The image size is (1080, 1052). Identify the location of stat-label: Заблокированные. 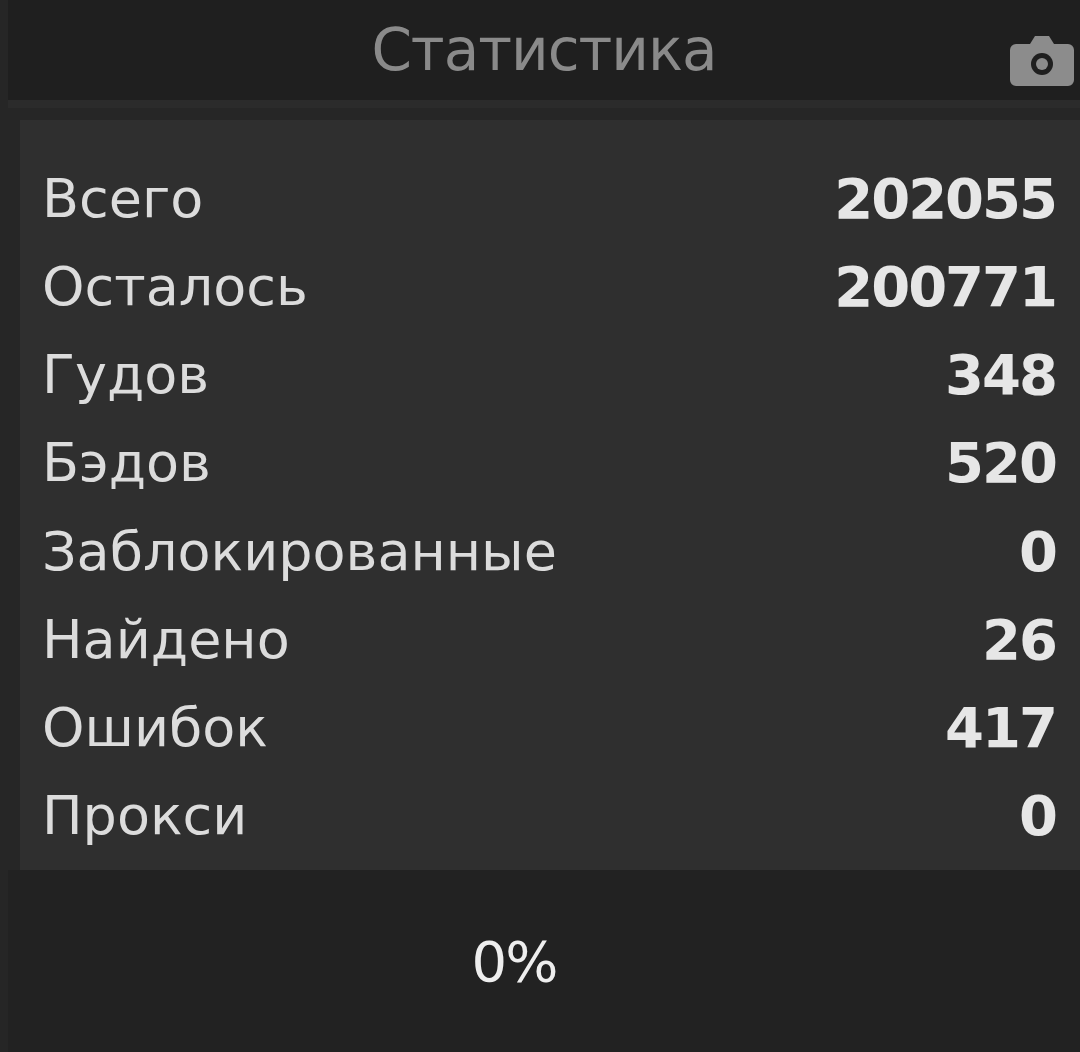
(299, 551).